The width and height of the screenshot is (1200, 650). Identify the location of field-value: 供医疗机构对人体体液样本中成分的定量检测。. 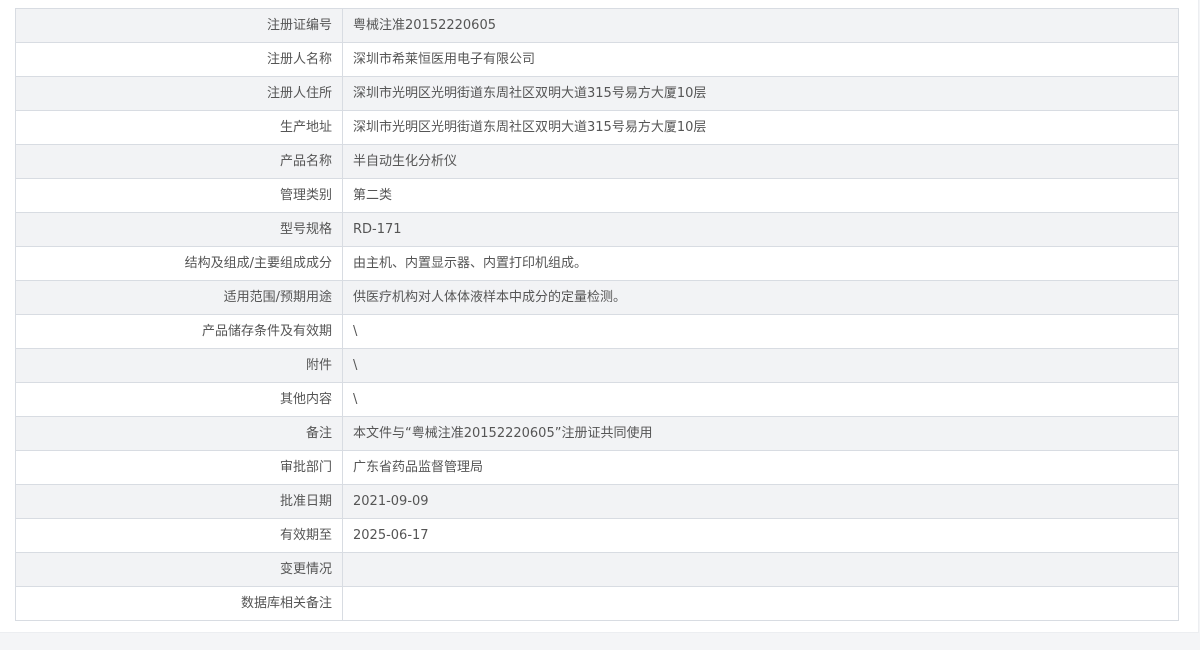
(760, 297).